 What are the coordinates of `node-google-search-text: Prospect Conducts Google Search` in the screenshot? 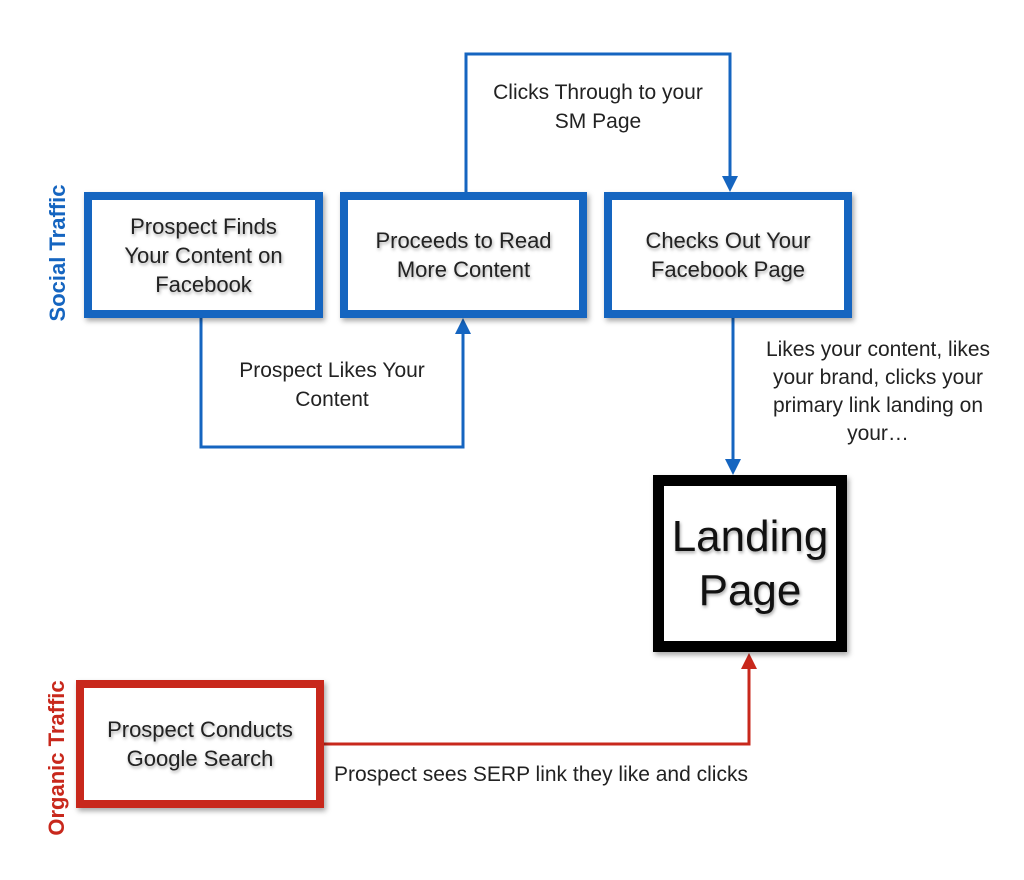 It's located at (200, 744).